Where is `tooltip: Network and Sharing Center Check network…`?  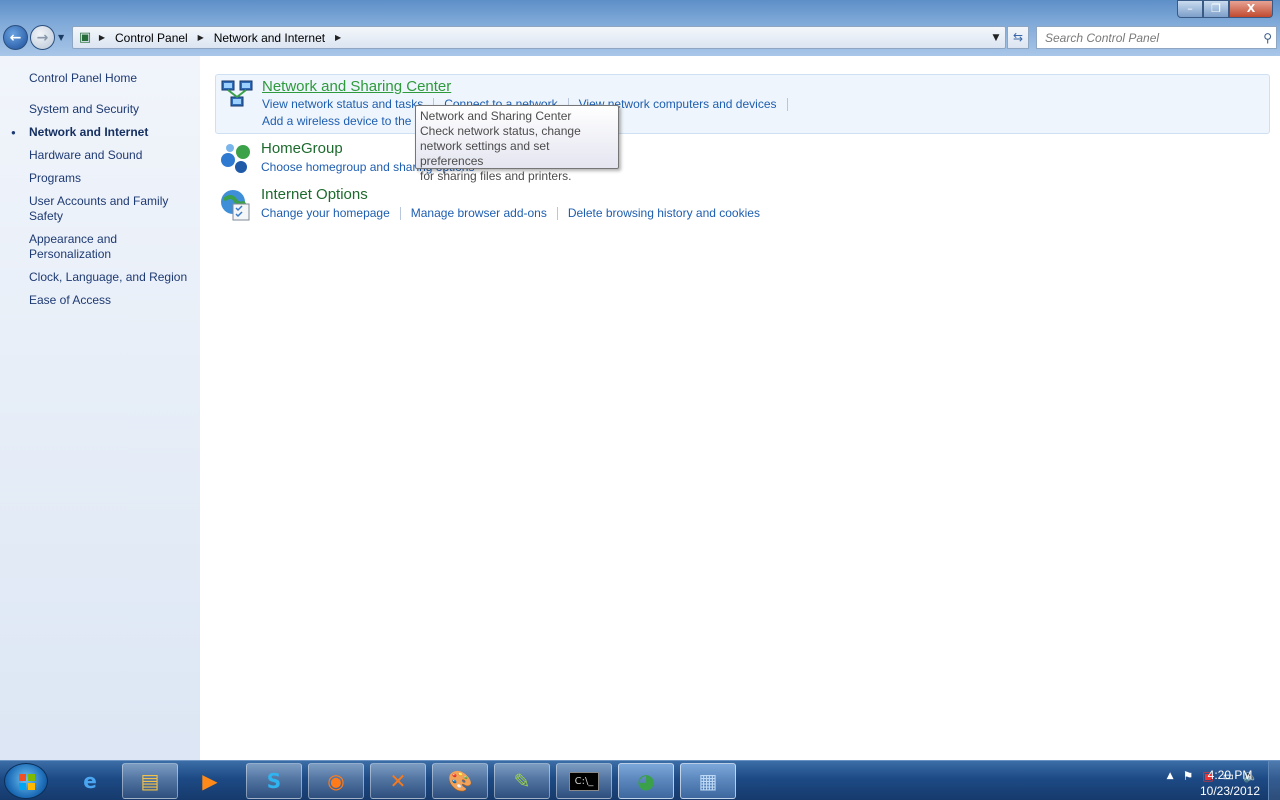 tooltip: Network and Sharing Center Check network… is located at coordinates (517, 144).